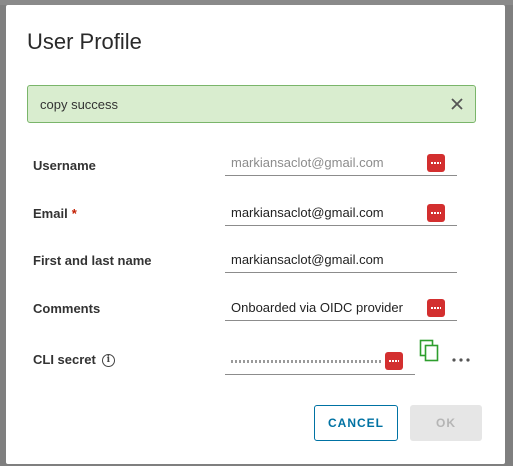 The width and height of the screenshot is (513, 466). Describe the element at coordinates (64, 165) in the screenshot. I see `username-label: Username` at that location.